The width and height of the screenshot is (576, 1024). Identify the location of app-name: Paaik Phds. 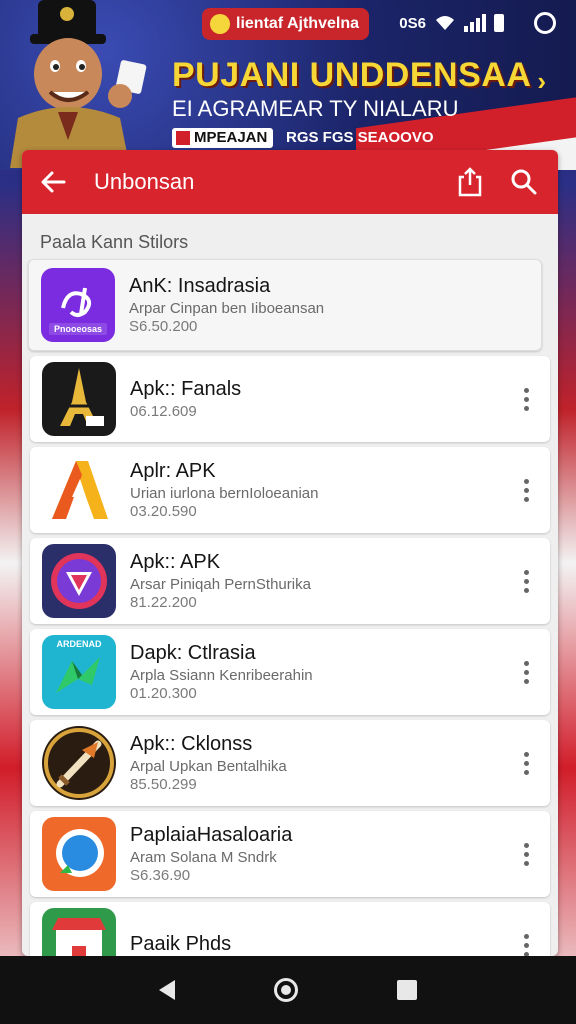
(181, 944).